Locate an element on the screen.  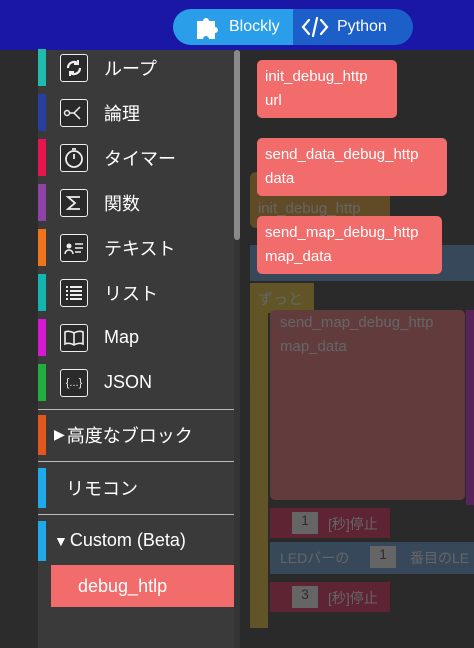
category-label: テキスト is located at coordinates (140, 248).